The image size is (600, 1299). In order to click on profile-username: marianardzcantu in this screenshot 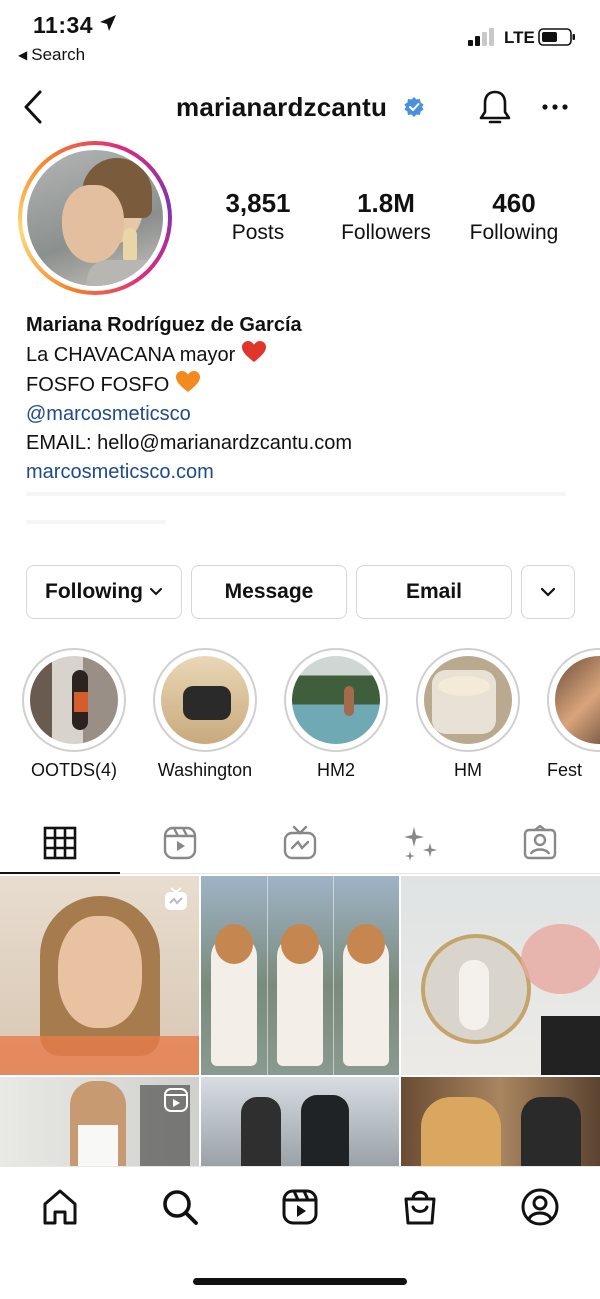, I will do `click(282, 107)`.